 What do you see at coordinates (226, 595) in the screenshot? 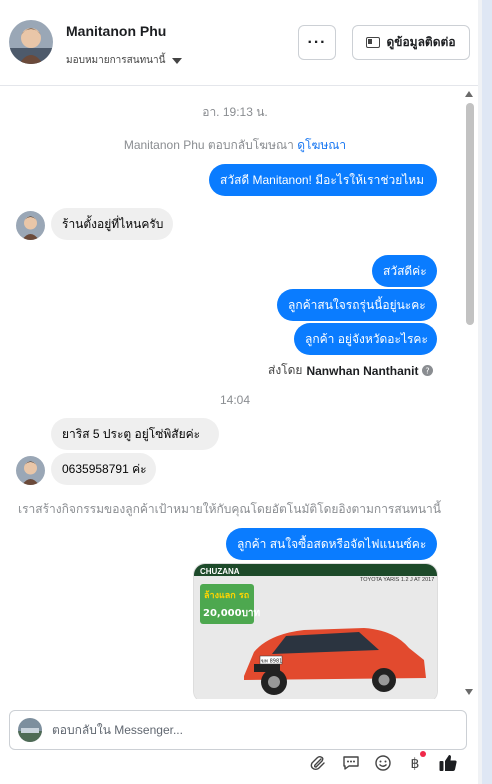
I see `promo-text: ล้างแลก รถ` at bounding box center [226, 595].